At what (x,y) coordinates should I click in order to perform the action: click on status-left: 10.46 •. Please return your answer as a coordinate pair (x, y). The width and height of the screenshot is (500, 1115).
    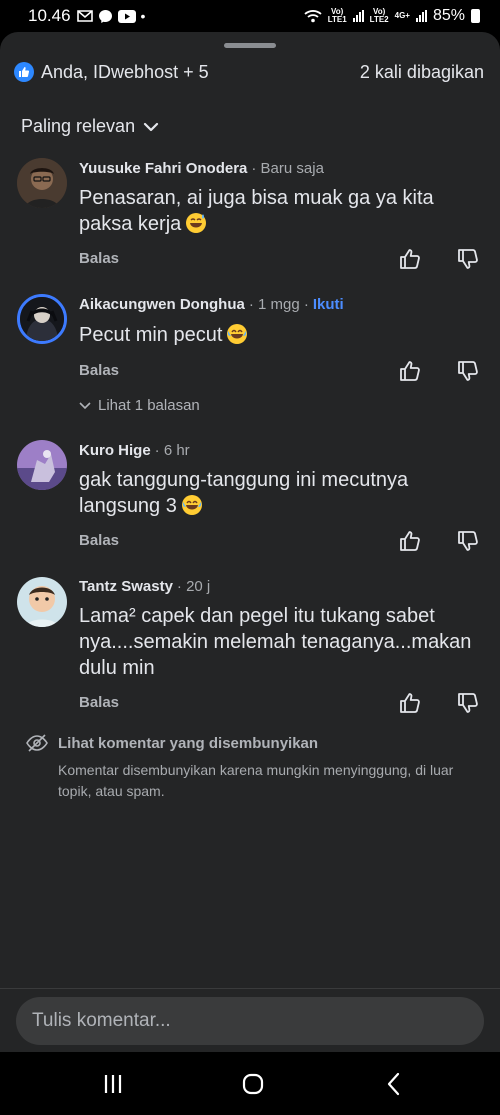
    Looking at the image, I should click on (86, 16).